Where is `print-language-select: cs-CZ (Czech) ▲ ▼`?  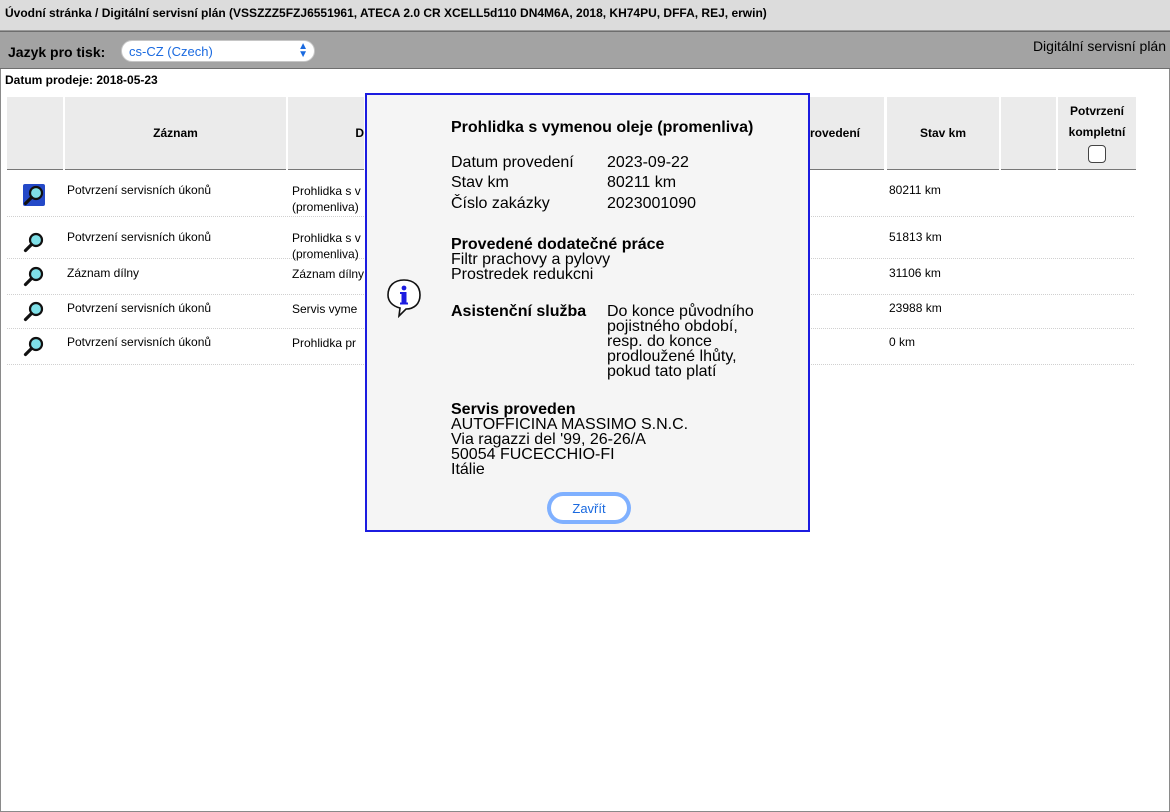 print-language-select: cs-CZ (Czech) ▲ ▼ is located at coordinates (218, 51).